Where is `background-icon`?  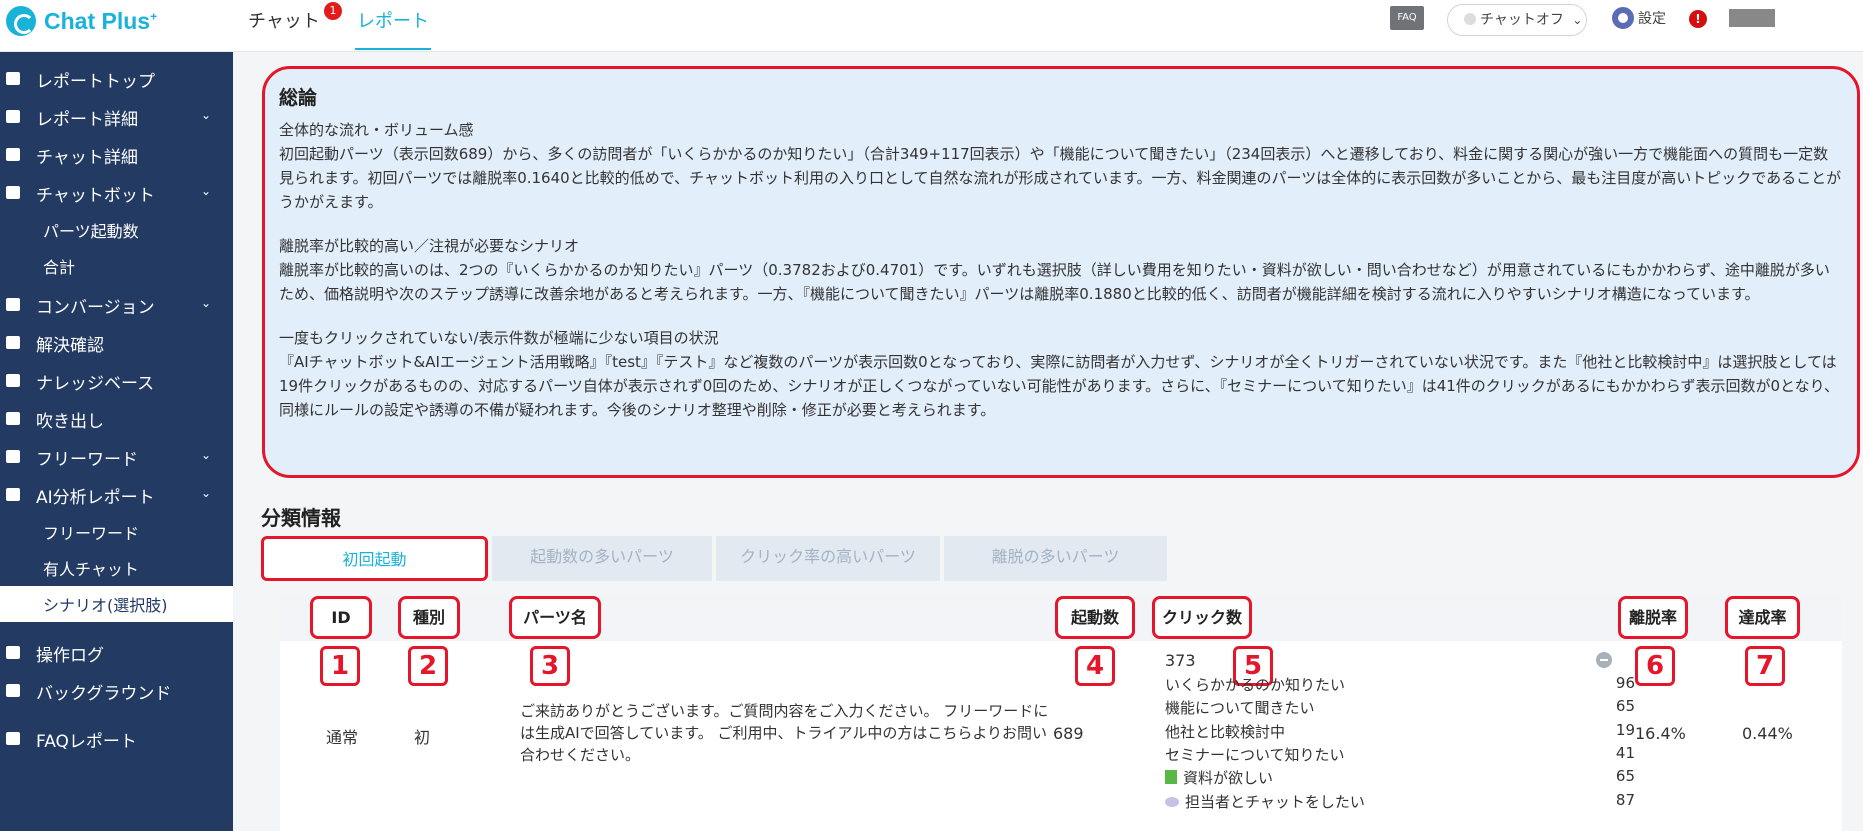 background-icon is located at coordinates (13, 690).